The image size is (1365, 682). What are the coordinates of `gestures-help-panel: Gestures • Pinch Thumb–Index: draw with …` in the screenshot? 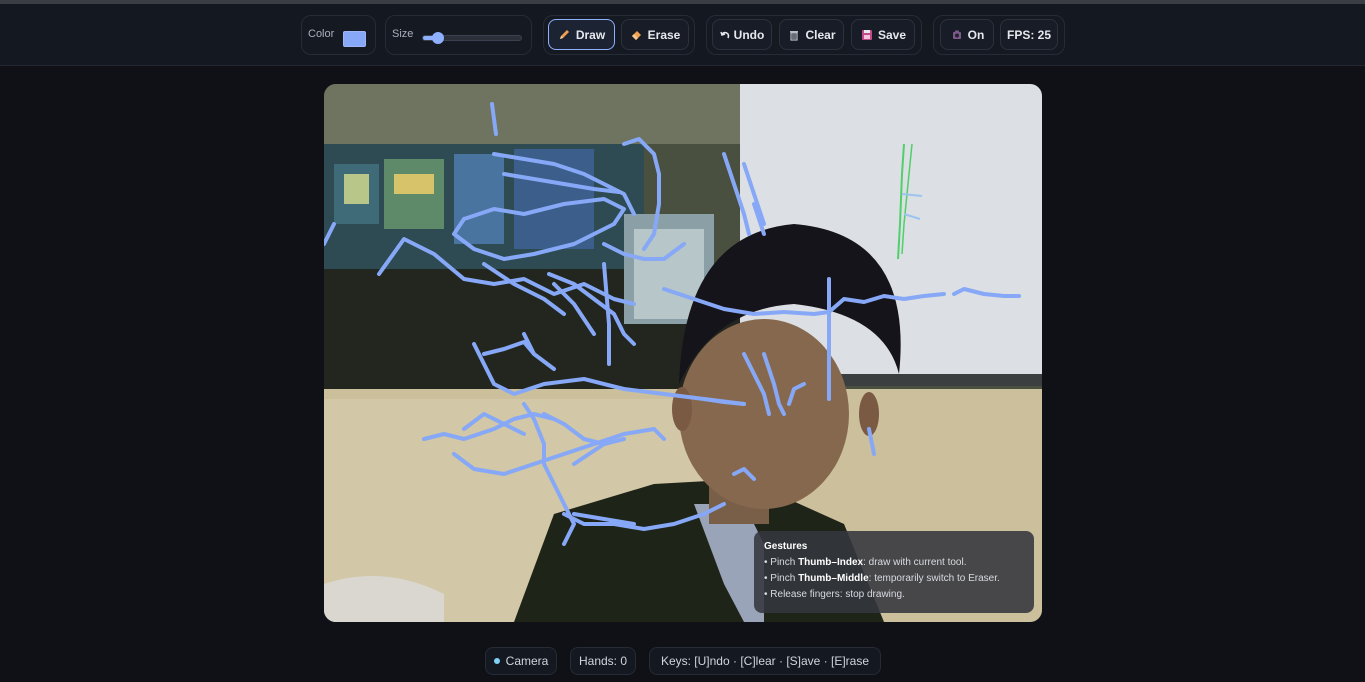 It's located at (894, 572).